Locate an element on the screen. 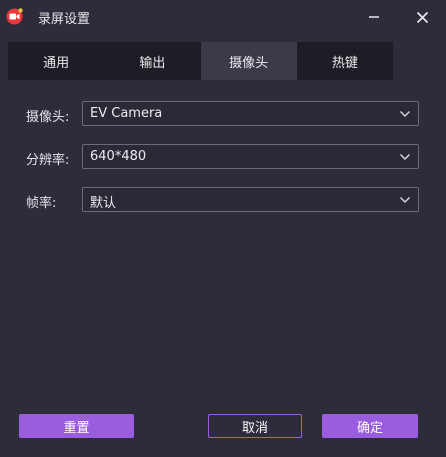 The image size is (446, 457). tab-output: 输出 is located at coordinates (152, 61).